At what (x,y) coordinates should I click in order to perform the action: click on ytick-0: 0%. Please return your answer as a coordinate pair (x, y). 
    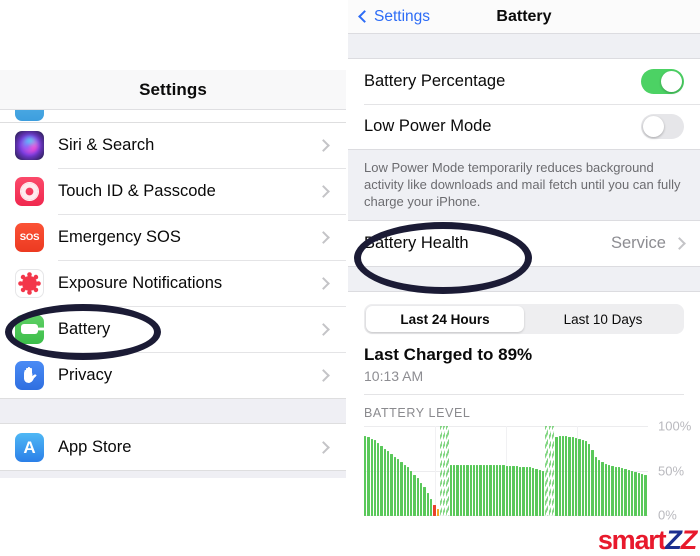
    Looking at the image, I should click on (667, 515).